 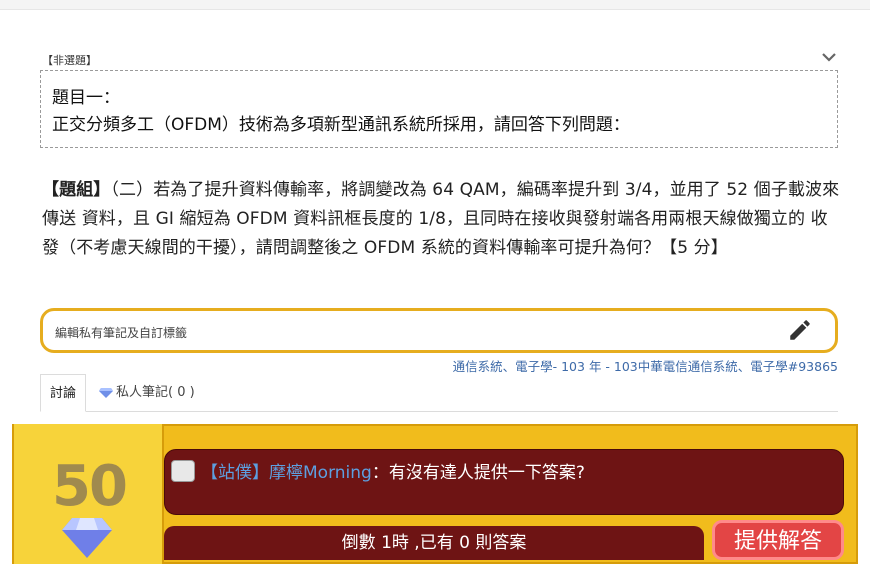 I want to click on pencil-icon, so click(x=800, y=330).